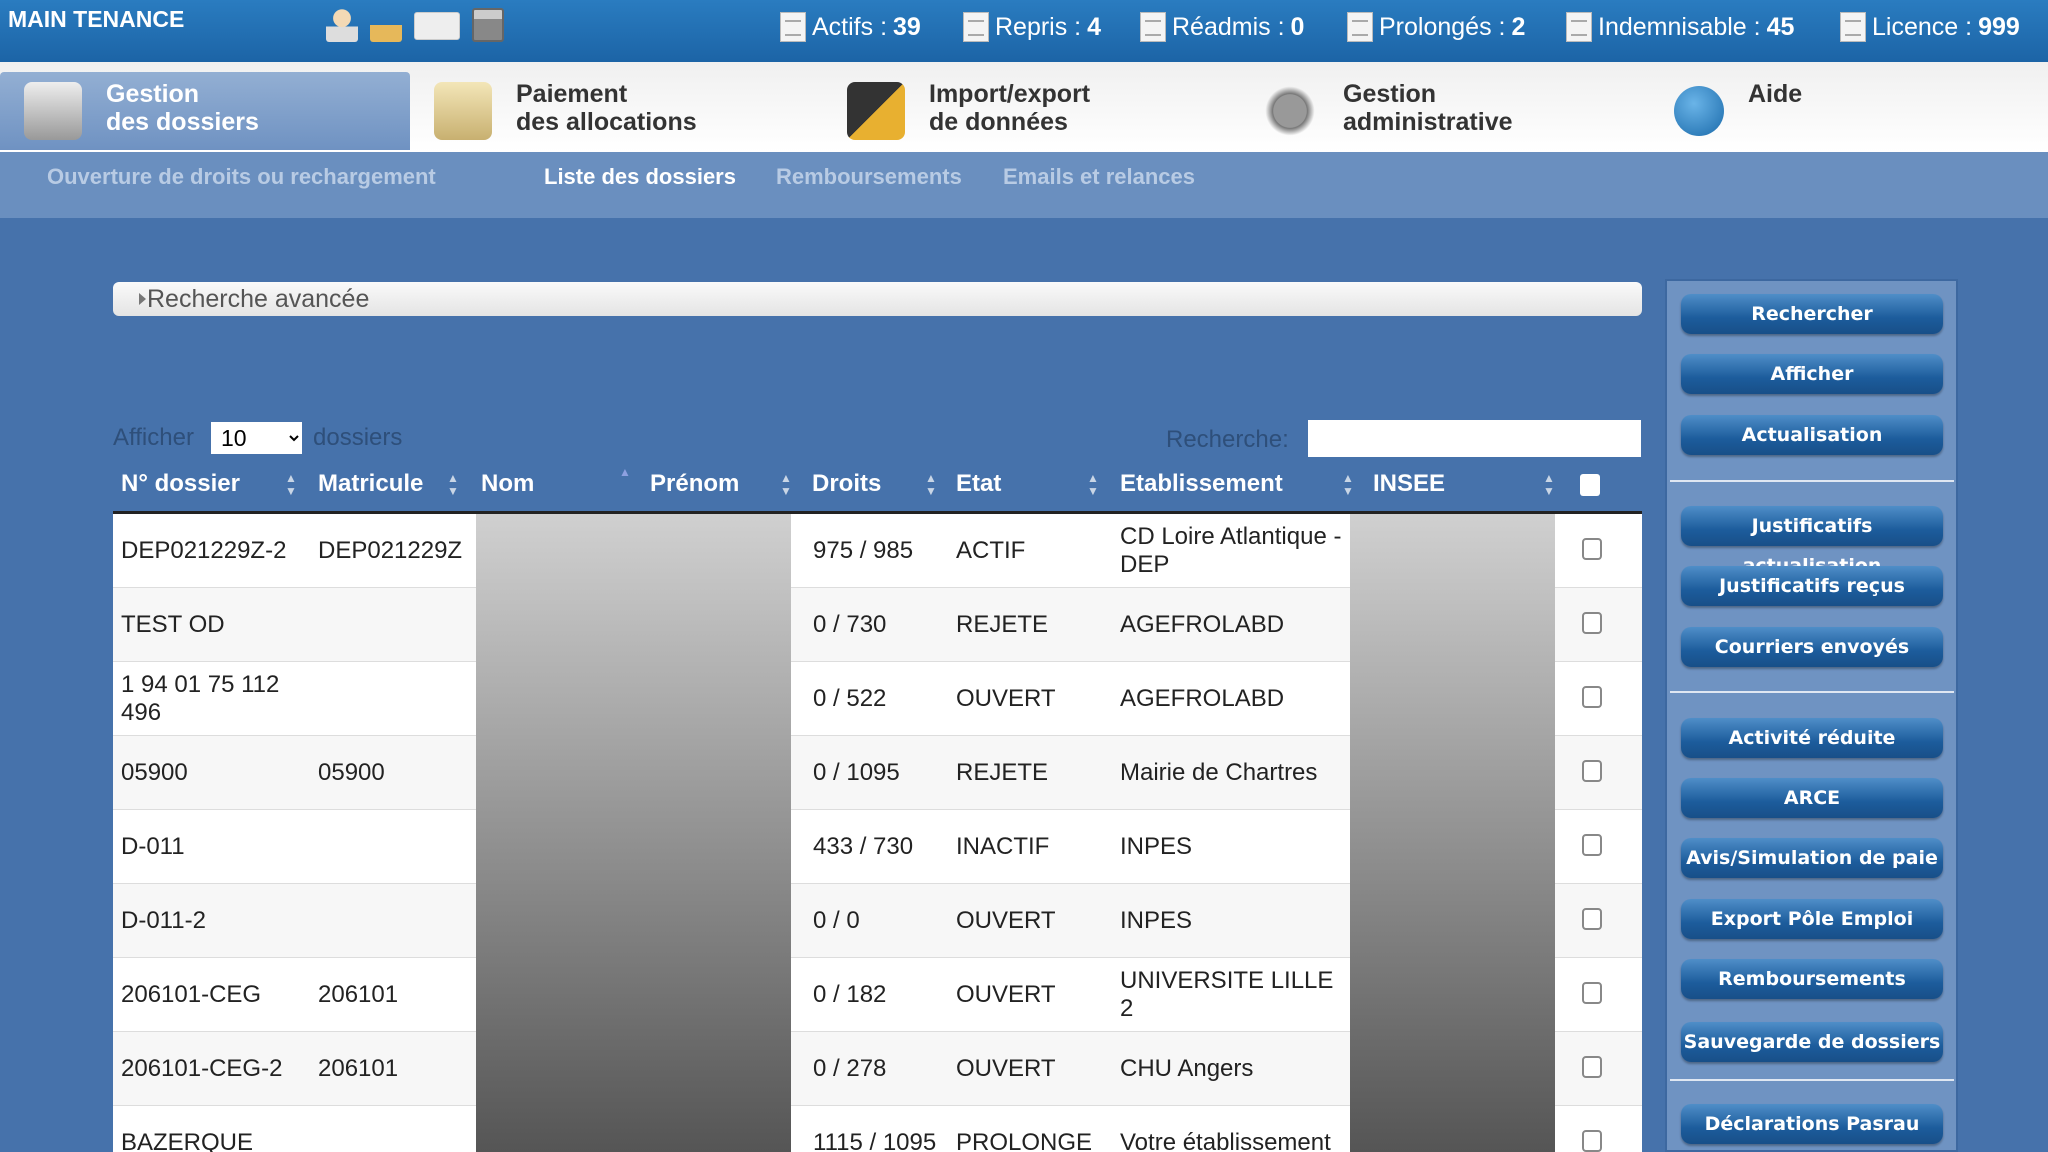 This screenshot has width=2048, height=1152. What do you see at coordinates (877, 299) in the screenshot?
I see `advanced-search-toggle: Recherche avancée` at bounding box center [877, 299].